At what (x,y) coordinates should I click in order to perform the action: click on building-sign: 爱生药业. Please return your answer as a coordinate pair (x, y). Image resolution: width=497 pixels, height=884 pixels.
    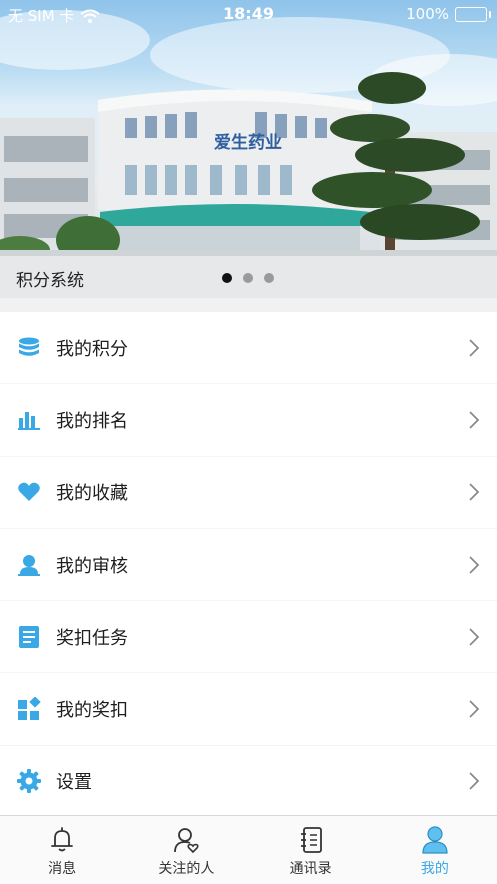
    Looking at the image, I should click on (248, 142).